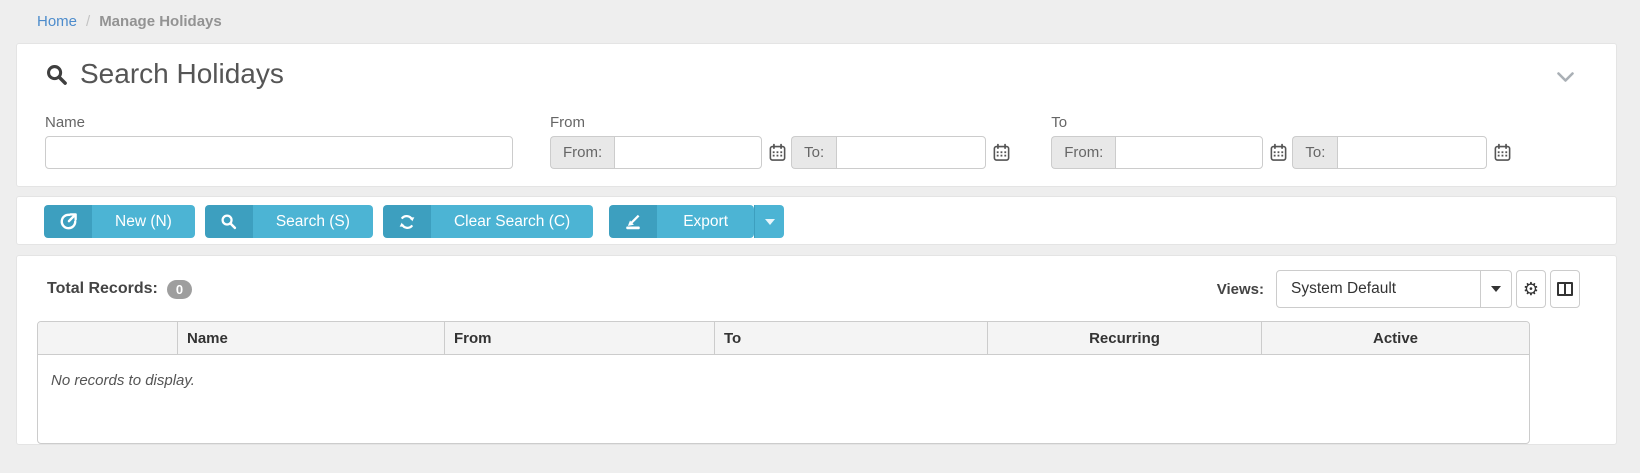 The image size is (1640, 473). Describe the element at coordinates (143, 221) in the screenshot. I see `new-button-label: New (N)` at that location.